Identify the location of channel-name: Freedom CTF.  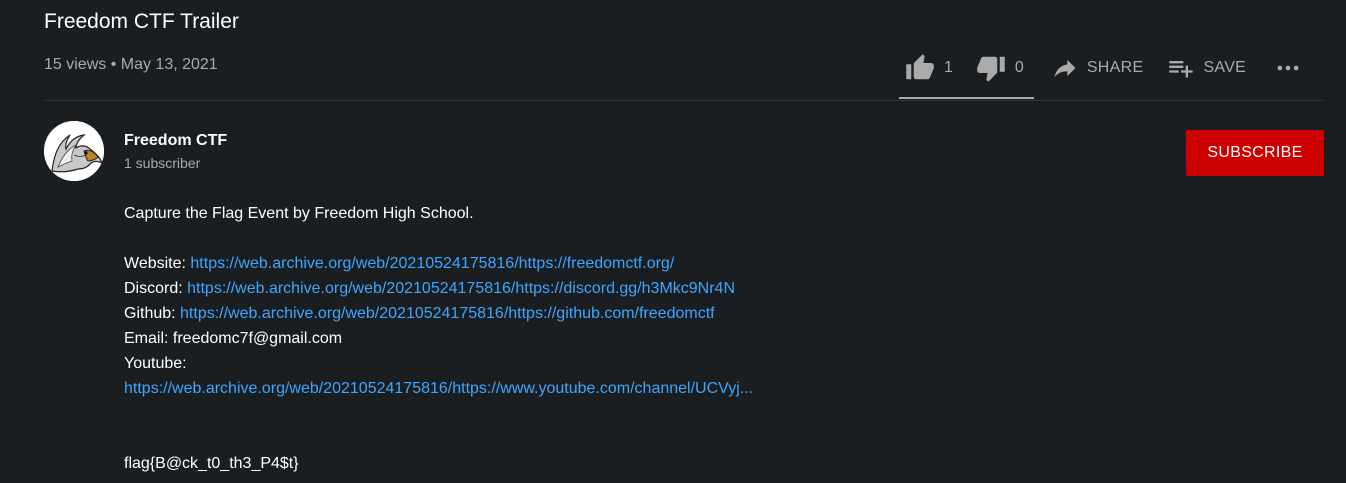
(175, 141).